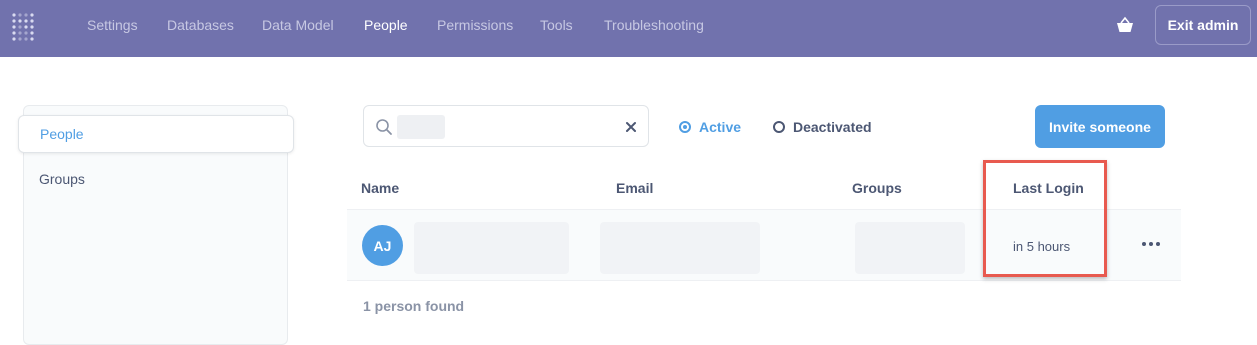  What do you see at coordinates (475, 25) in the screenshot?
I see `nav-permissions: Permissions` at bounding box center [475, 25].